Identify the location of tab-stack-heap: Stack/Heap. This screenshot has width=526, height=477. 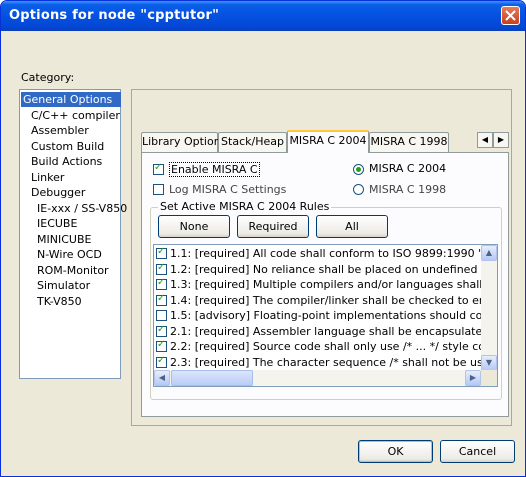
(252, 142).